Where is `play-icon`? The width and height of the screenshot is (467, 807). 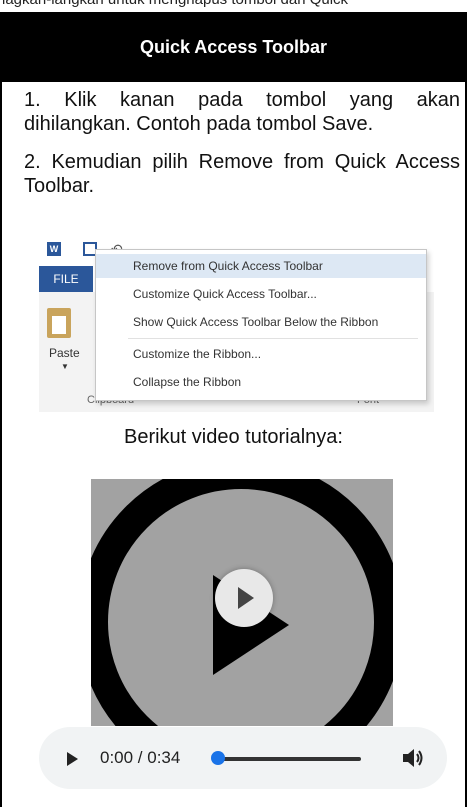 play-icon is located at coordinates (246, 598).